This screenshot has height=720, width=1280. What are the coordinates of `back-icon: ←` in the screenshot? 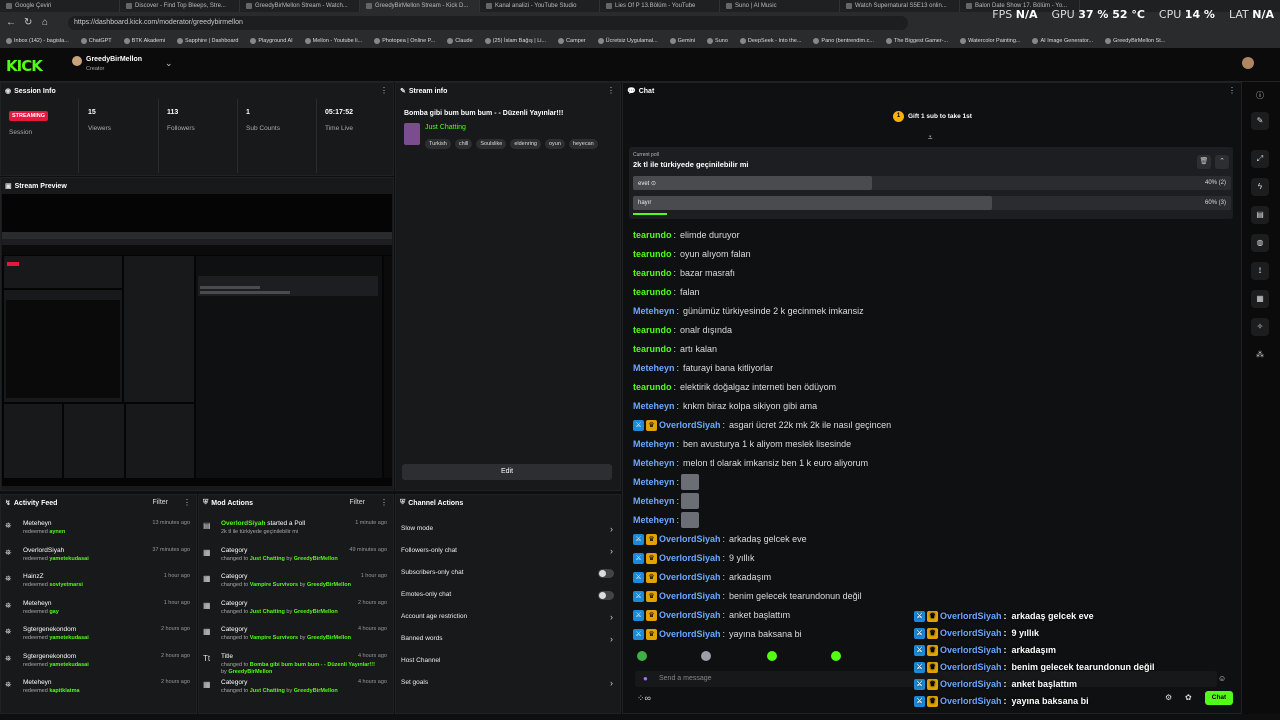 It's located at (11, 23).